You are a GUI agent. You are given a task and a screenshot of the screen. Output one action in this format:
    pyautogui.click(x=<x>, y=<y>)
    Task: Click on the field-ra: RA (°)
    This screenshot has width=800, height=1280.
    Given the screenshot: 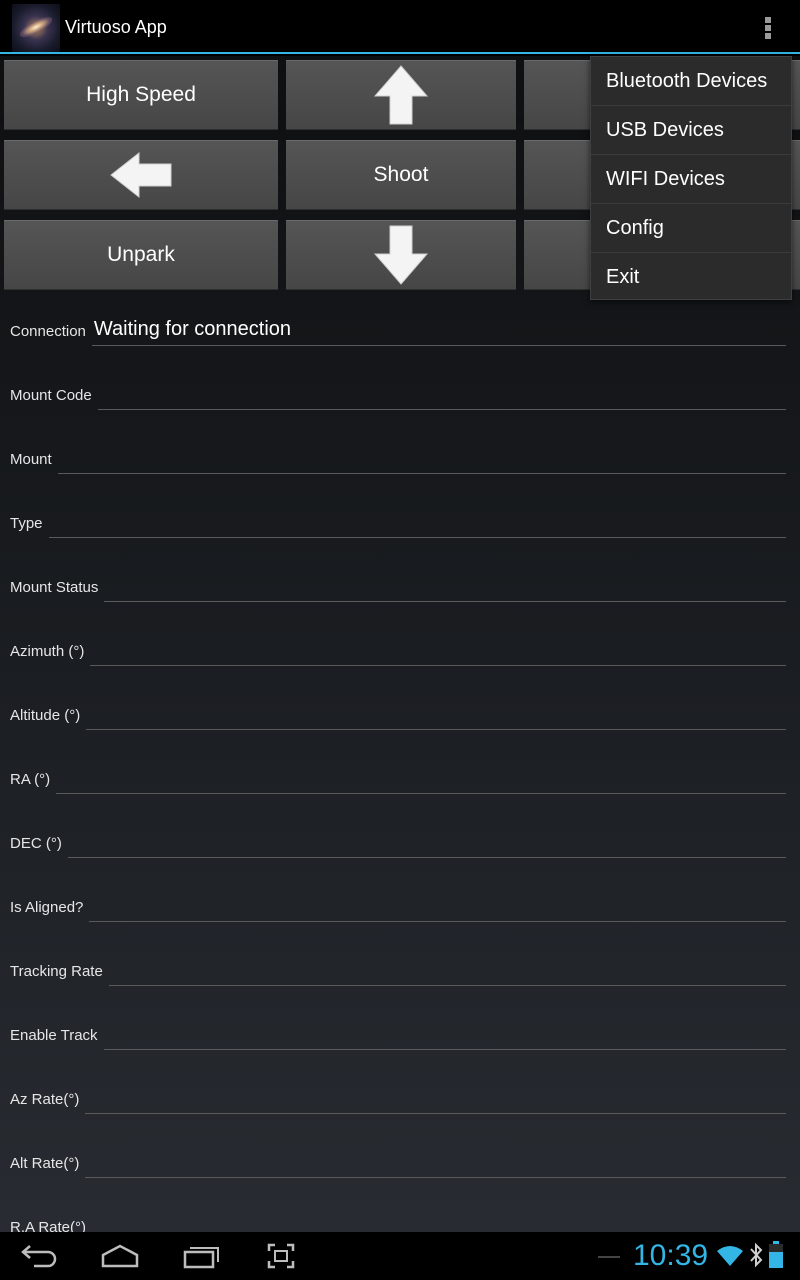 What is the action you would take?
    pyautogui.click(x=398, y=774)
    